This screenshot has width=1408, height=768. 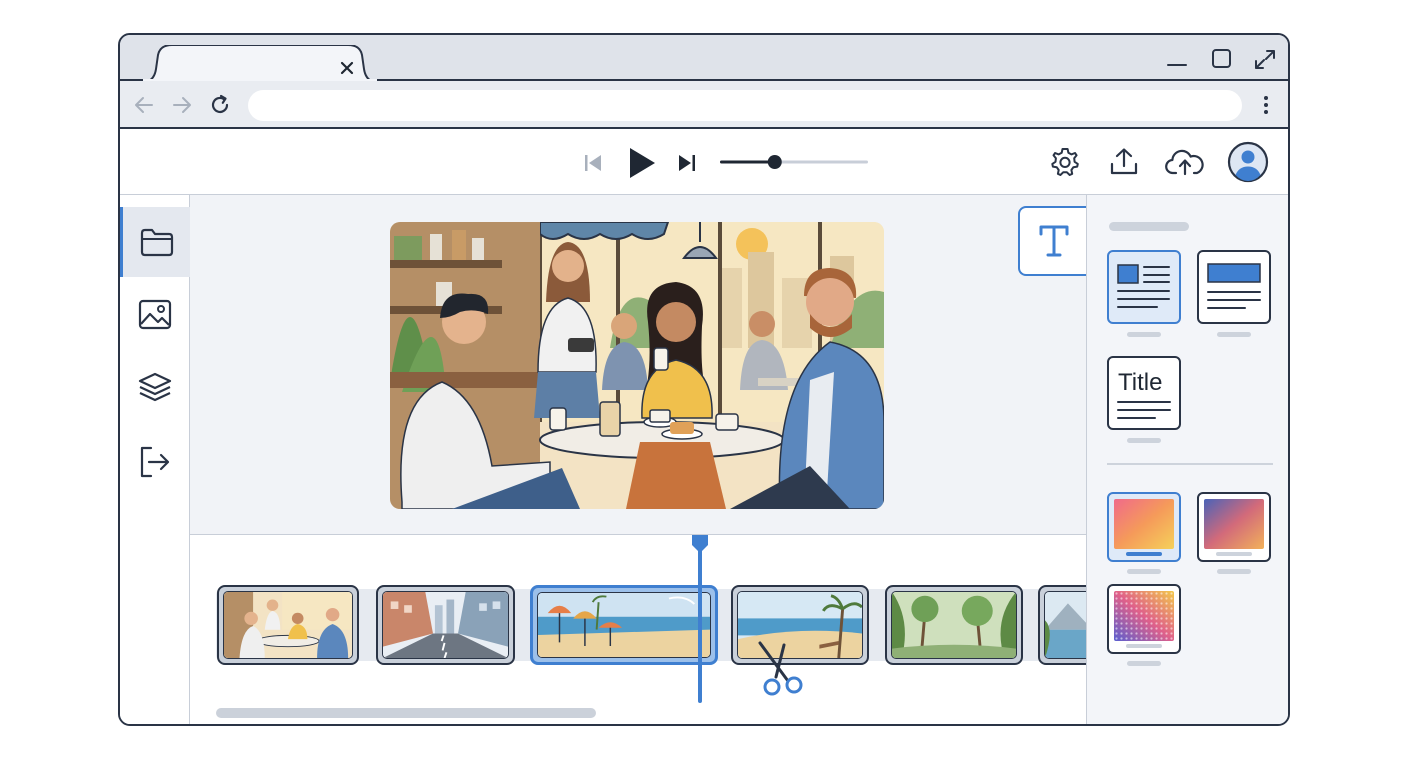 I want to click on editor-toolbar, so click(x=704, y=162).